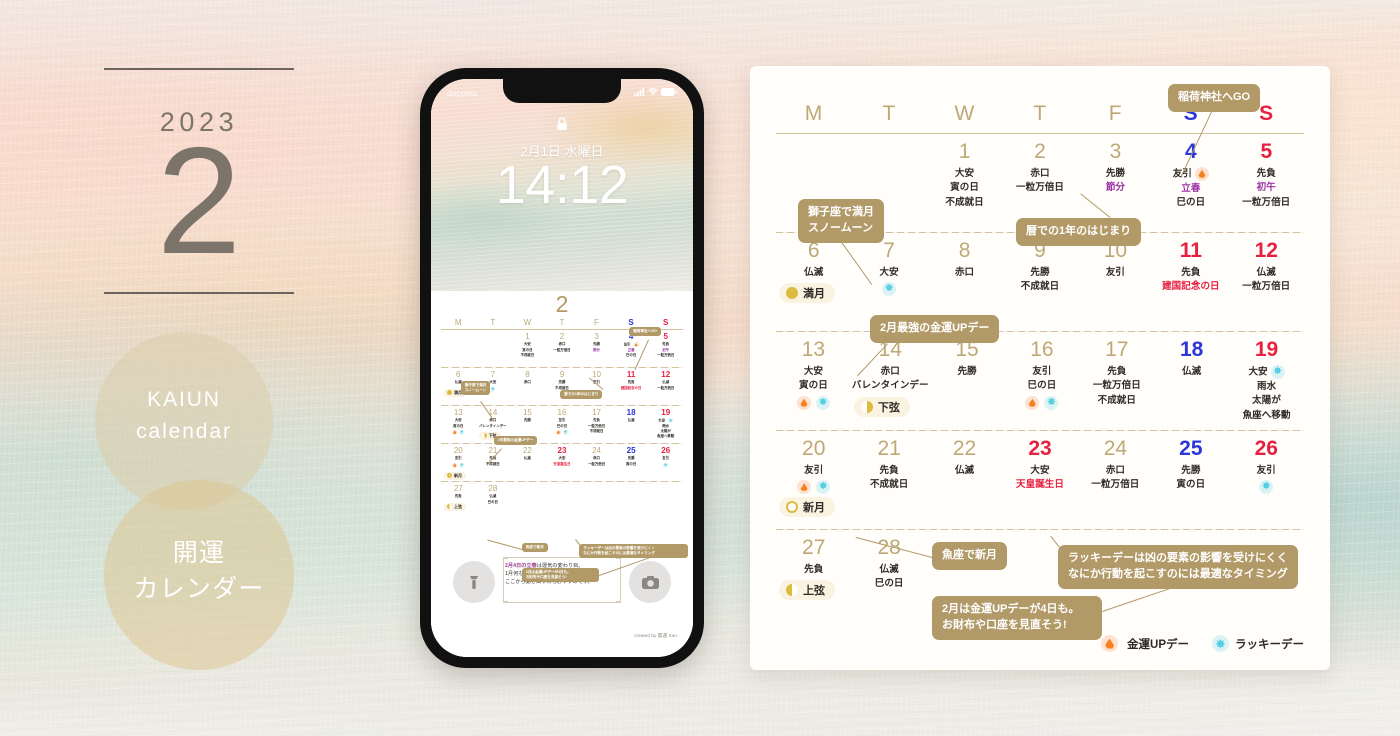  I want to click on day-note-text: 巳の日, so click(1042, 386).